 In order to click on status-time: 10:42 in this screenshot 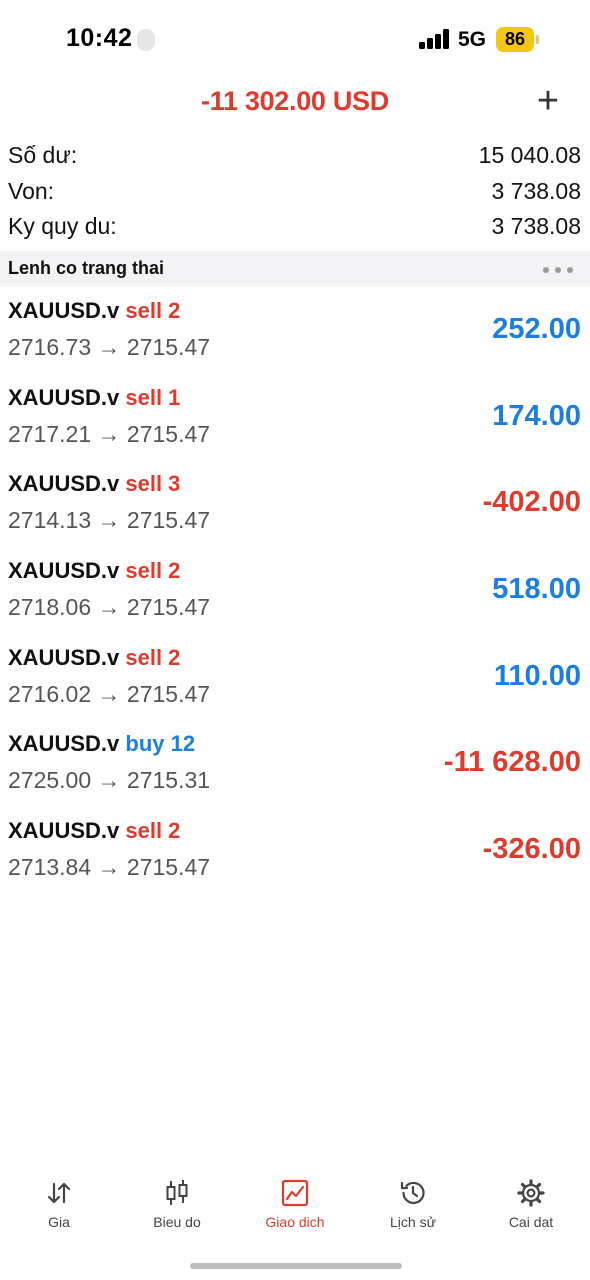, I will do `click(99, 38)`.